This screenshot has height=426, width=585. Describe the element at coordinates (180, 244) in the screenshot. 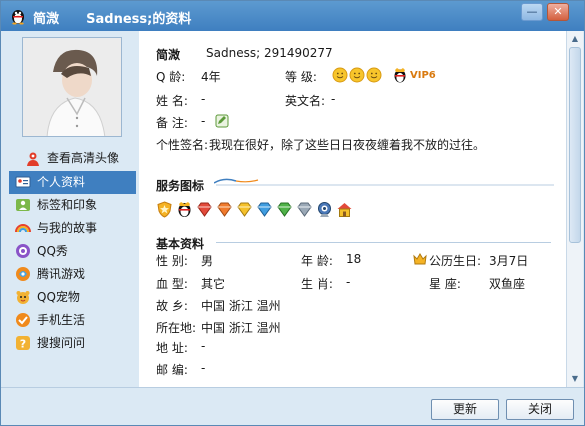

I see `basic-info-title: 基本资料` at that location.